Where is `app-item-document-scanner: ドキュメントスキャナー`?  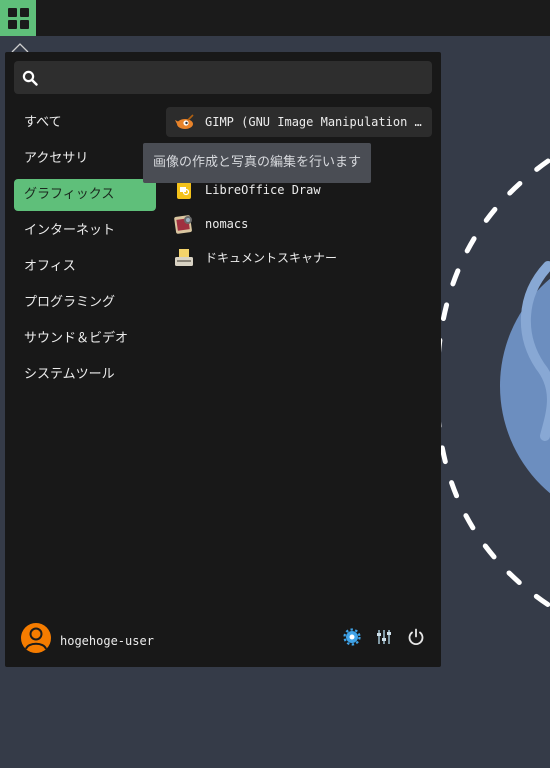 app-item-document-scanner: ドキュメントスキャナー is located at coordinates (299, 258).